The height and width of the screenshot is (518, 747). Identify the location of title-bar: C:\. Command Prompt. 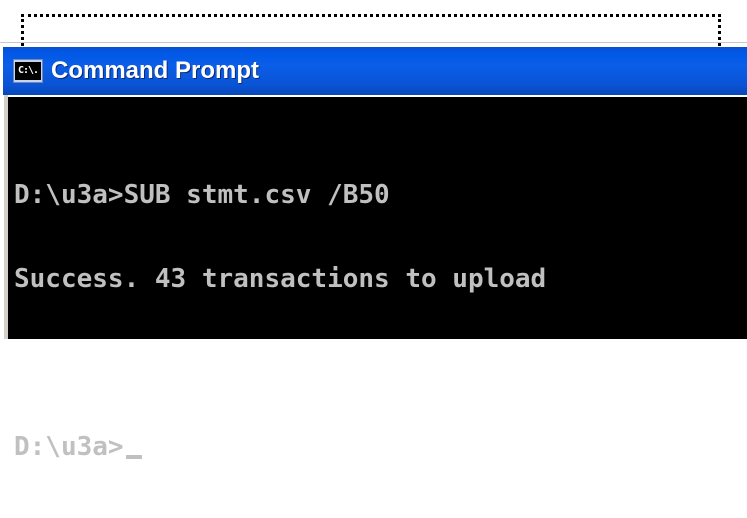
(375, 71).